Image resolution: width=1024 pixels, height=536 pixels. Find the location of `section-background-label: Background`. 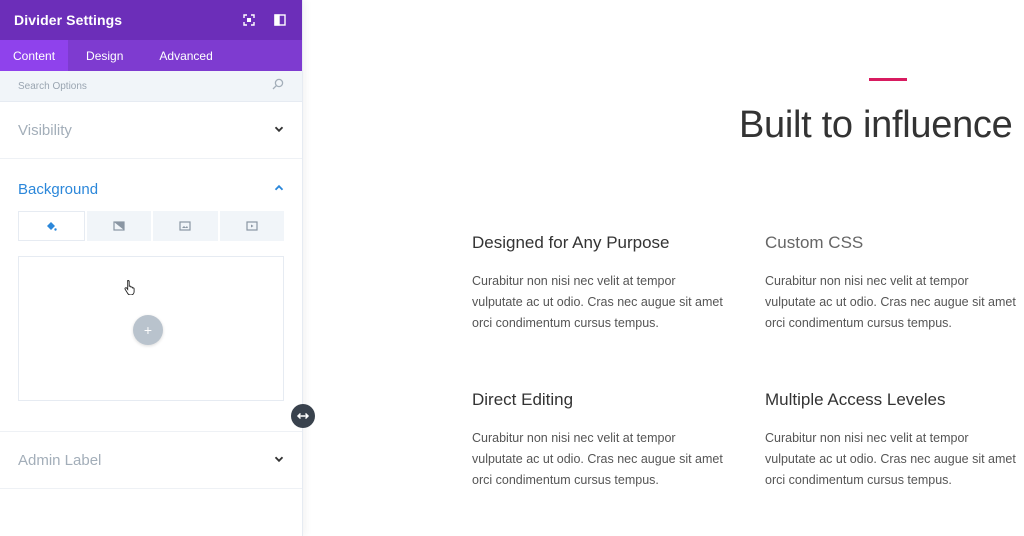

section-background-label: Background is located at coordinates (58, 189).